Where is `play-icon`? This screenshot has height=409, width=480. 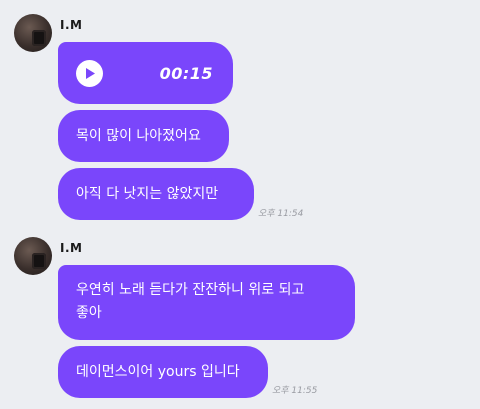 play-icon is located at coordinates (89, 73).